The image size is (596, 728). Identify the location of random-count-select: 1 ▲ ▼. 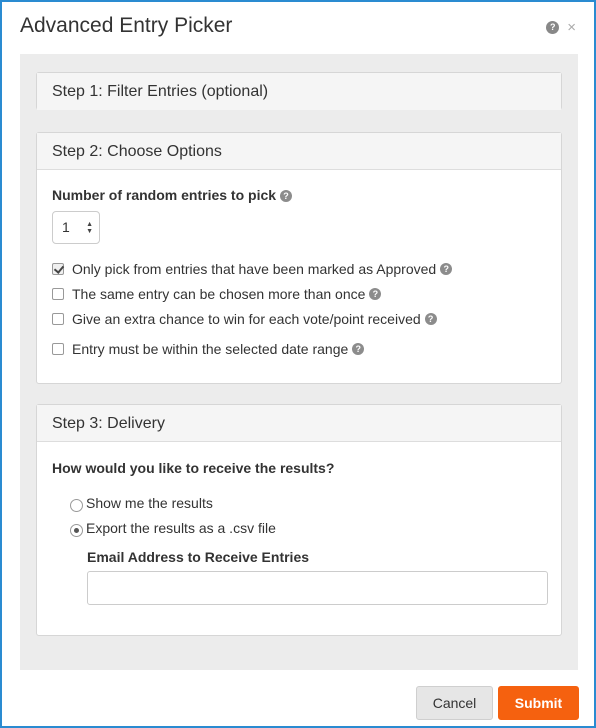
(76, 227).